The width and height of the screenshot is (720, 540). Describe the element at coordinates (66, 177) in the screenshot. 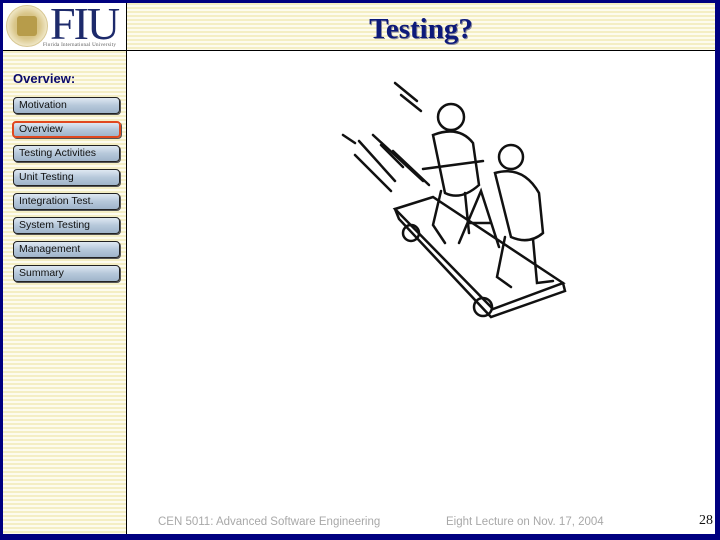

I see `nav-unit-testing: Unit Testing` at that location.